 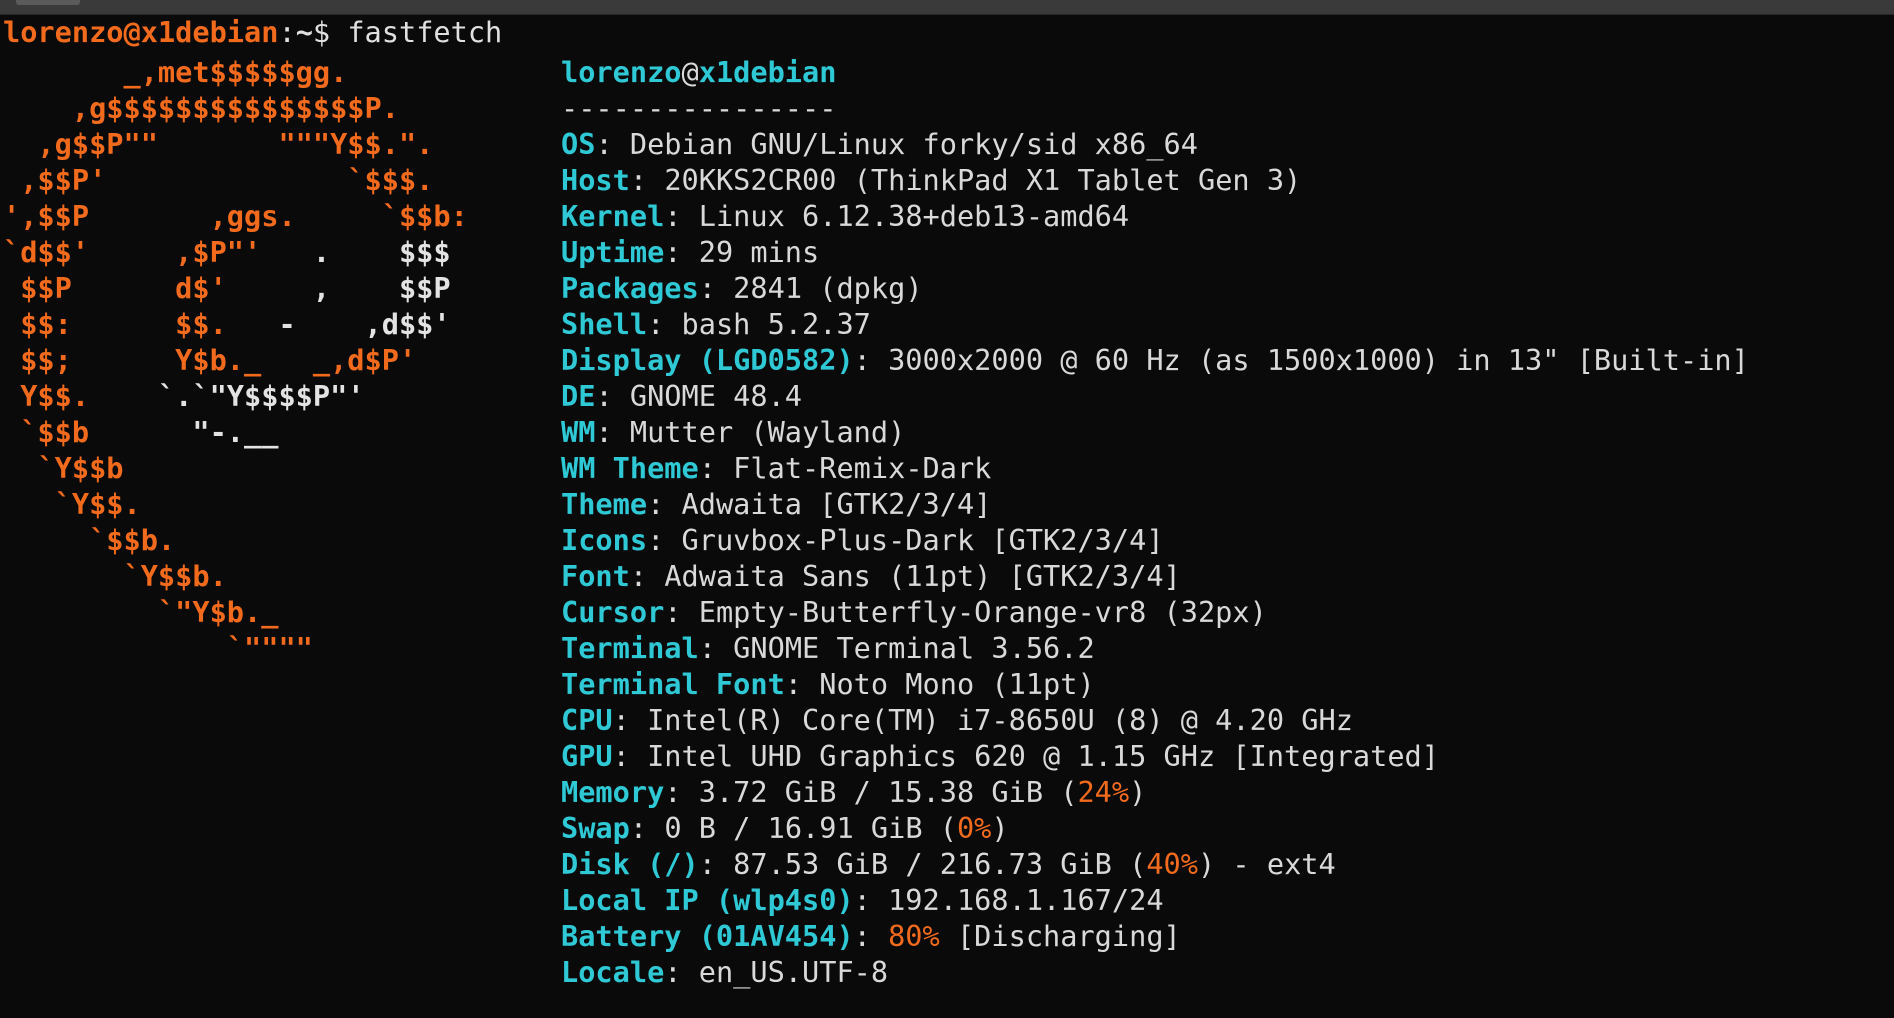 I want to click on info-row: DE: GNOME 48.4, so click(x=1155, y=396).